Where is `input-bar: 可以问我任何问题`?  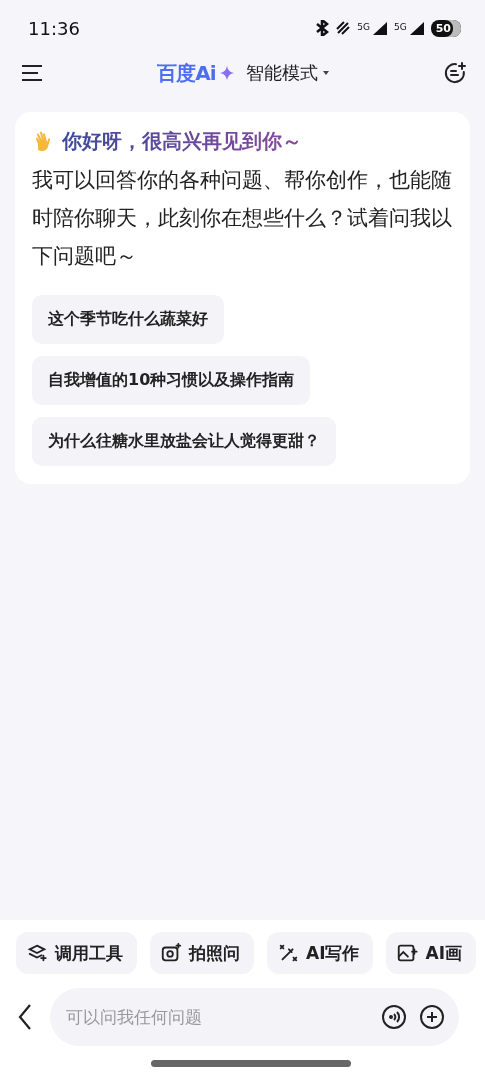 input-bar: 可以问我任何问题 is located at coordinates (254, 1017).